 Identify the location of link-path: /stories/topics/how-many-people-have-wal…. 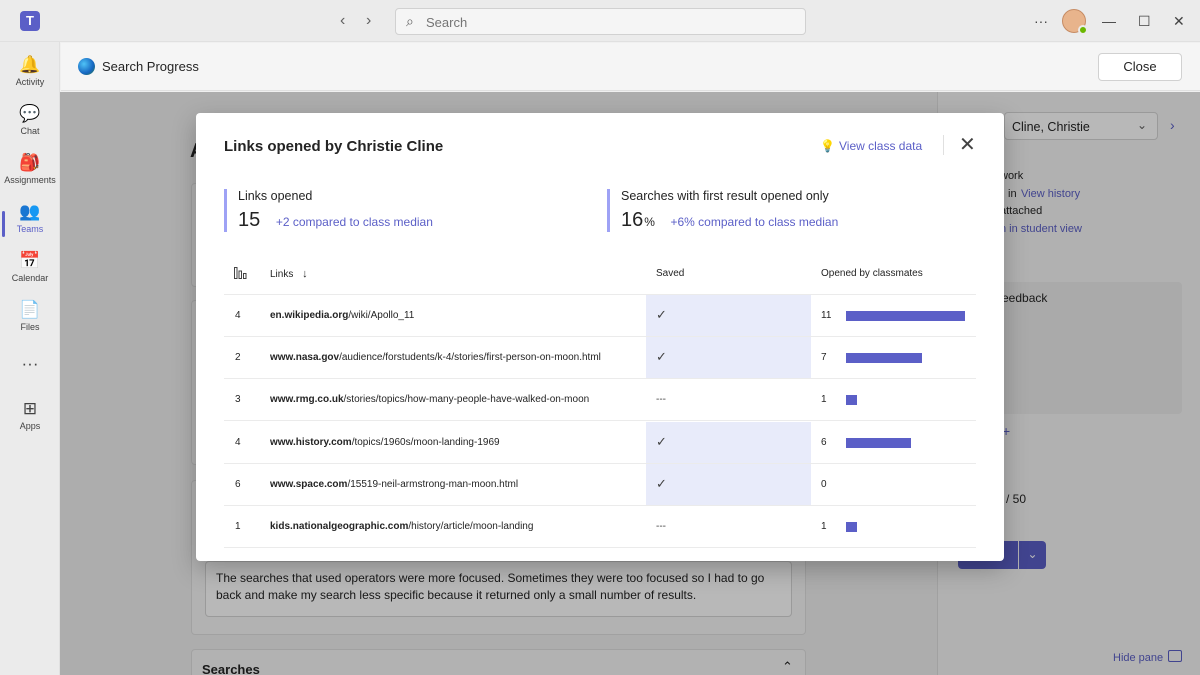
(466, 400).